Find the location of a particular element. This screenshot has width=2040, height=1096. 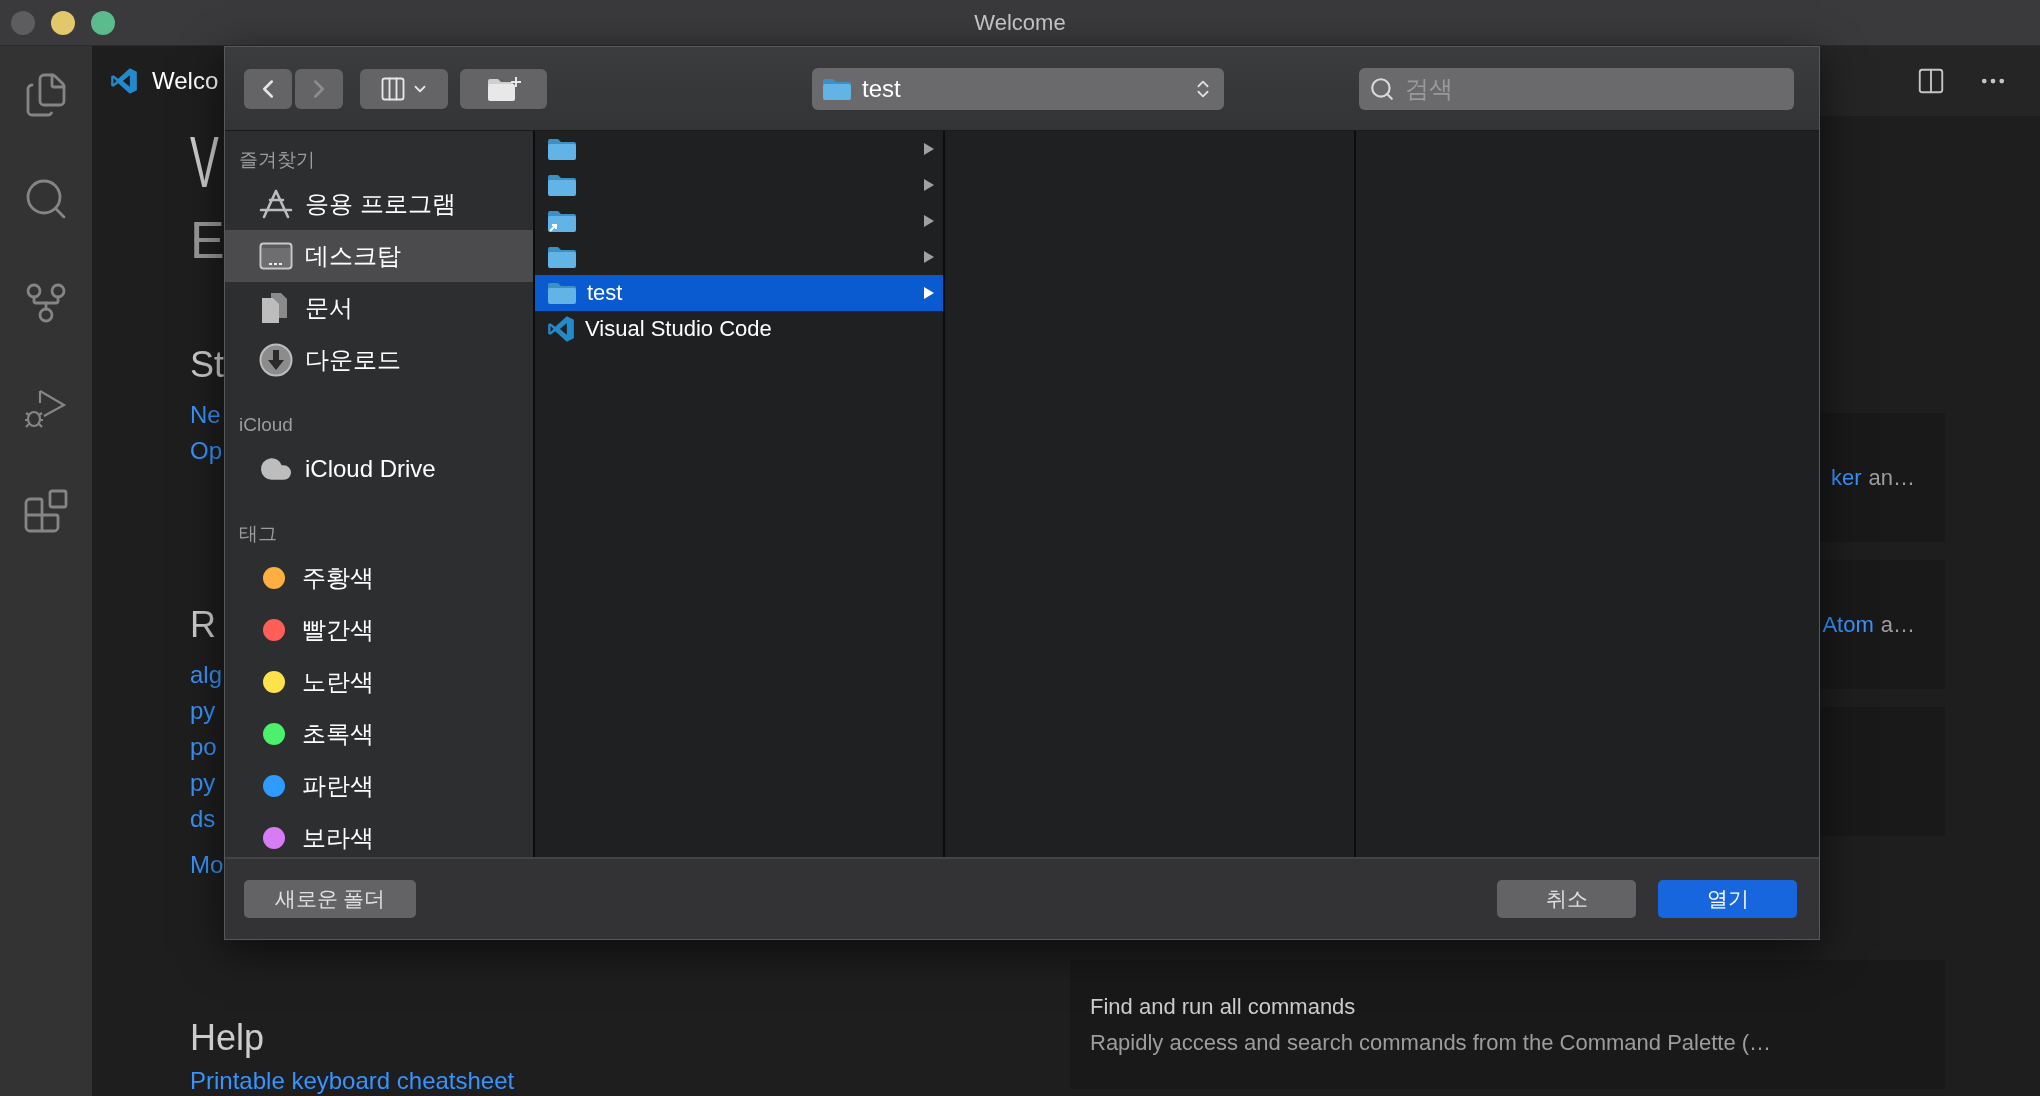

maximize-button is located at coordinates (103, 22).